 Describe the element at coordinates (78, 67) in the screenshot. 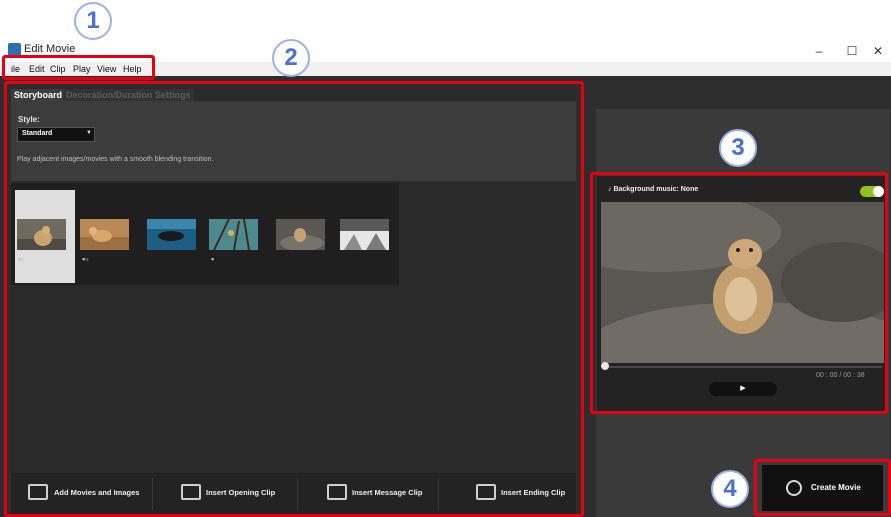

I see `callout-frame-menu` at that location.